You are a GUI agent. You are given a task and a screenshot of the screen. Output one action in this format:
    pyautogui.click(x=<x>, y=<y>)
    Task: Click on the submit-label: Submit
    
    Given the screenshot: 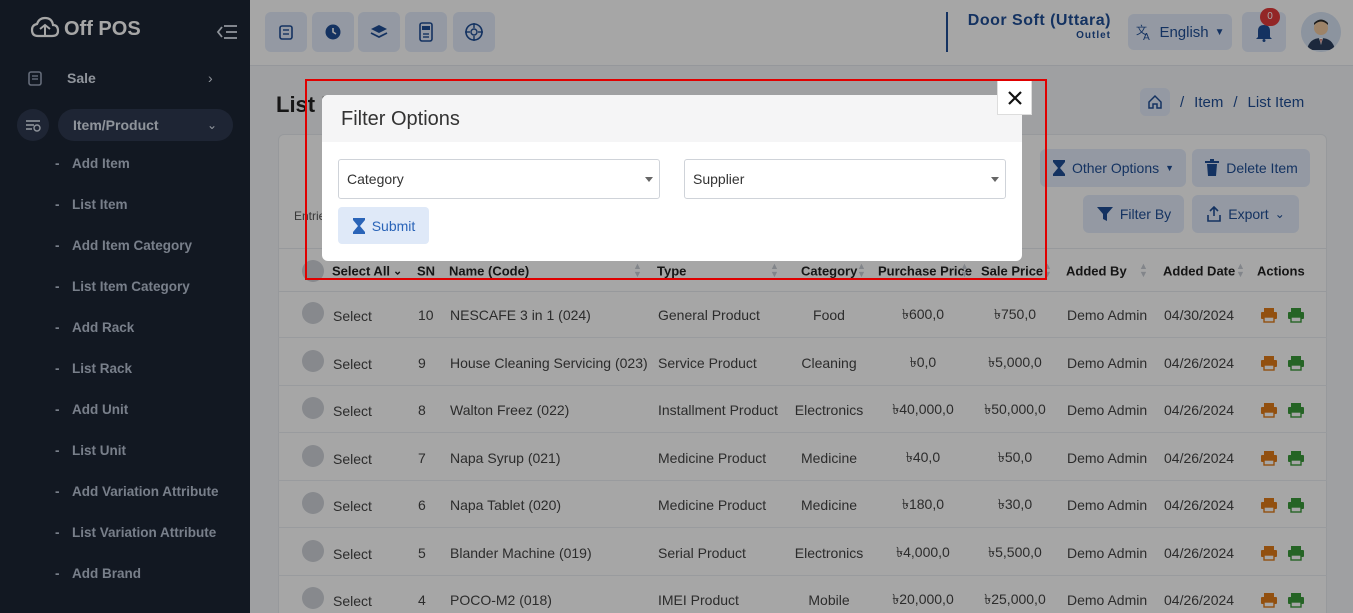 What is the action you would take?
    pyautogui.click(x=393, y=225)
    